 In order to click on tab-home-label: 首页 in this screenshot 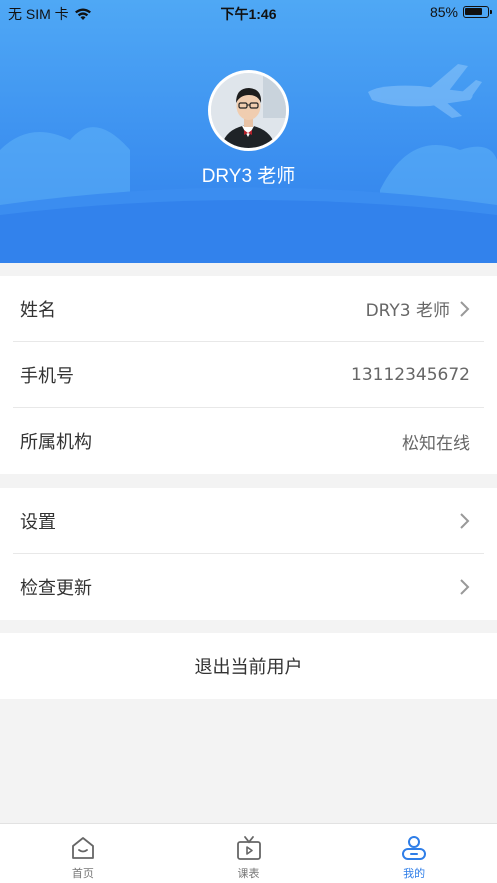, I will do `click(82, 873)`.